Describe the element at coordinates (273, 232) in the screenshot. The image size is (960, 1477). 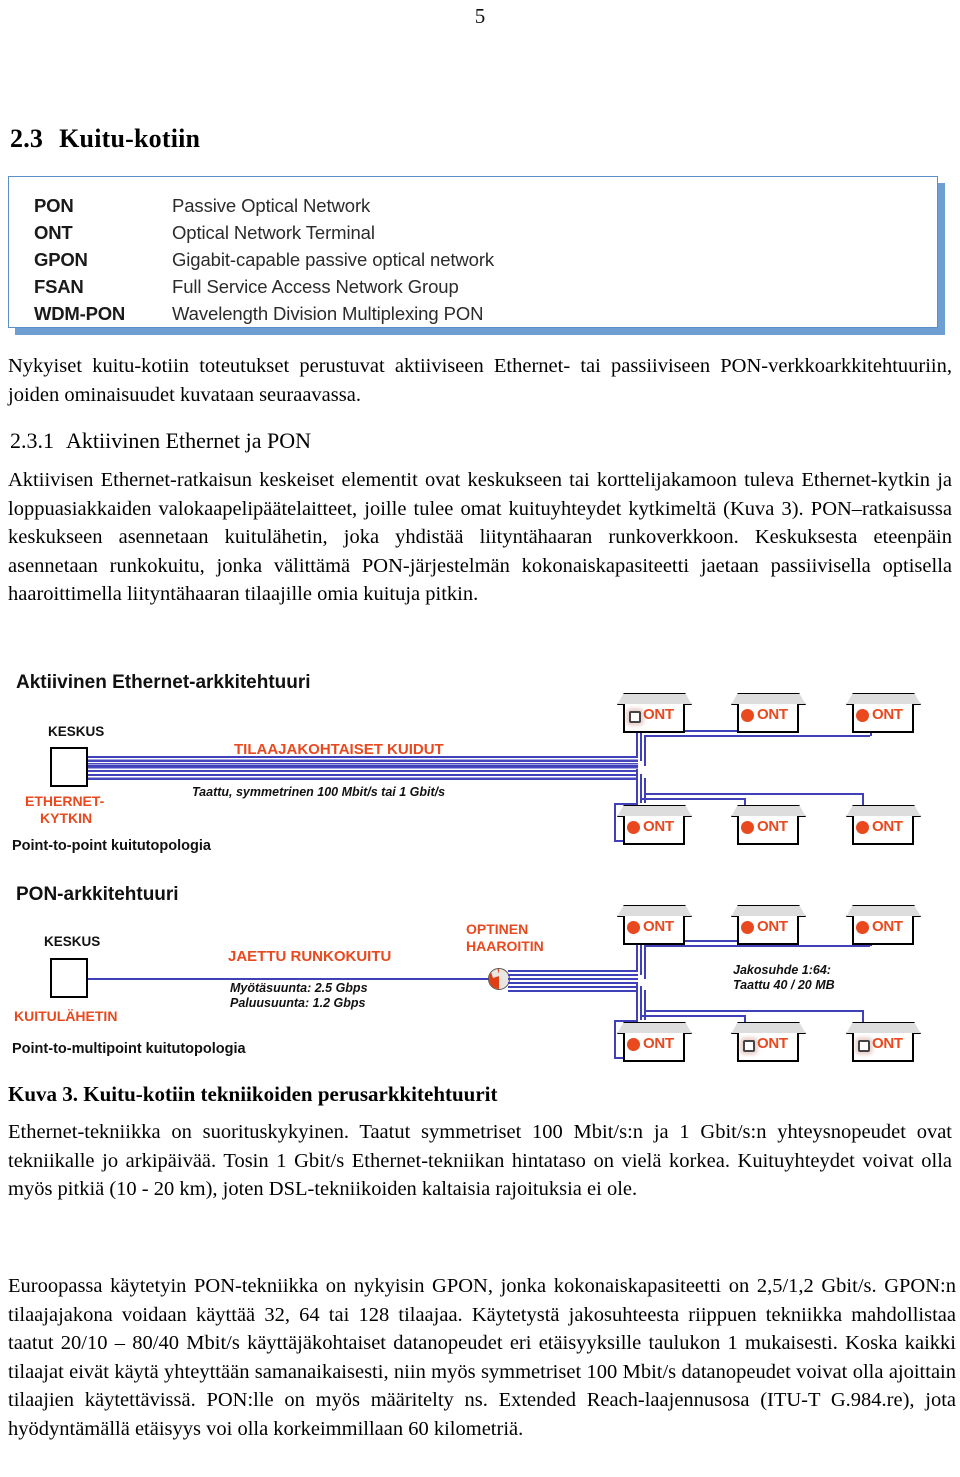
I see `definition-description: Optical Network Terminal` at that location.